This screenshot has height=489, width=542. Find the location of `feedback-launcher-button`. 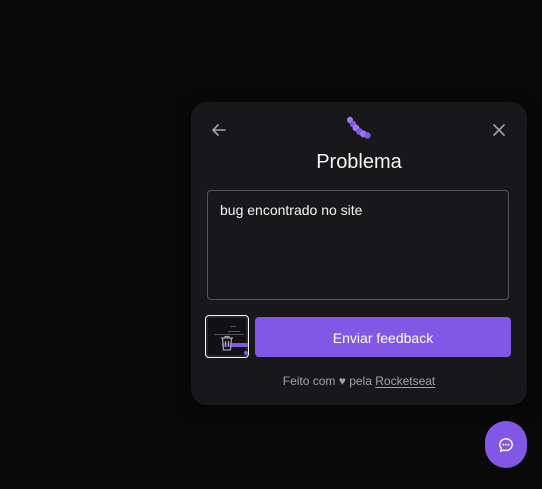

feedback-launcher-button is located at coordinates (506, 444).